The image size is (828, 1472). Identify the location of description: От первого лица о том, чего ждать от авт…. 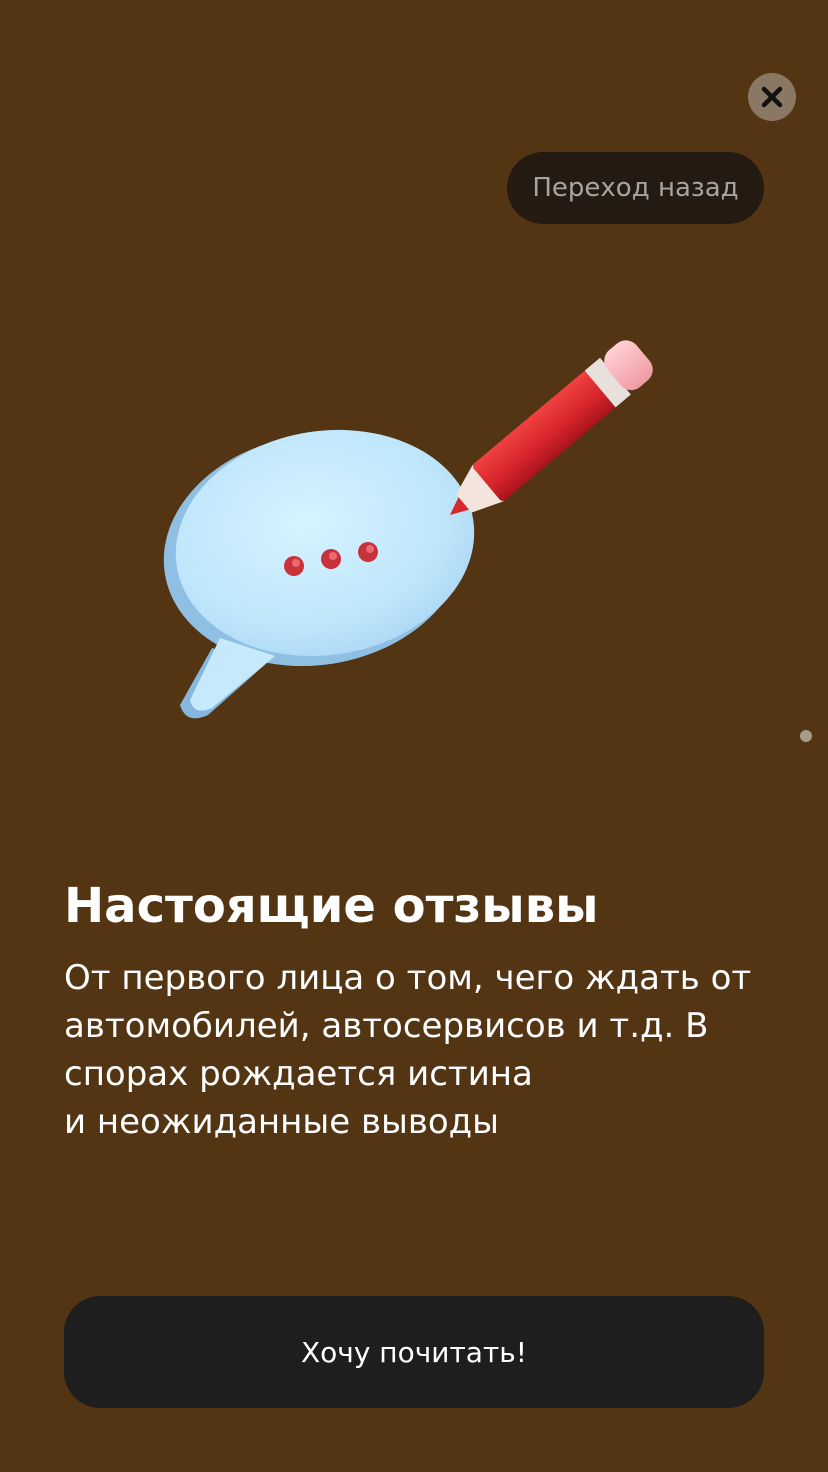
(419, 1050).